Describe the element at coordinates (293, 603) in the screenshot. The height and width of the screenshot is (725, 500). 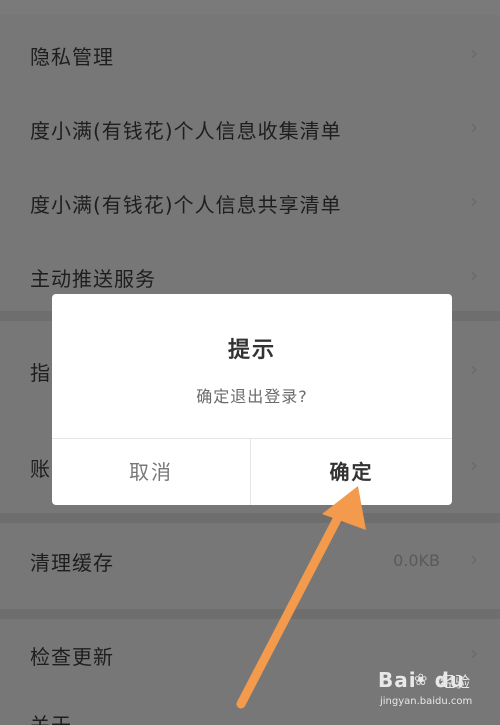
I see `arrow-shaft` at that location.